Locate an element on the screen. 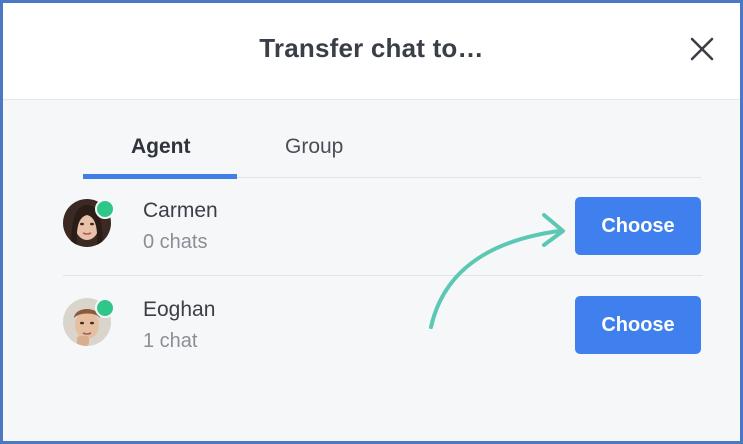  tab-group: Group is located at coordinates (314, 147).